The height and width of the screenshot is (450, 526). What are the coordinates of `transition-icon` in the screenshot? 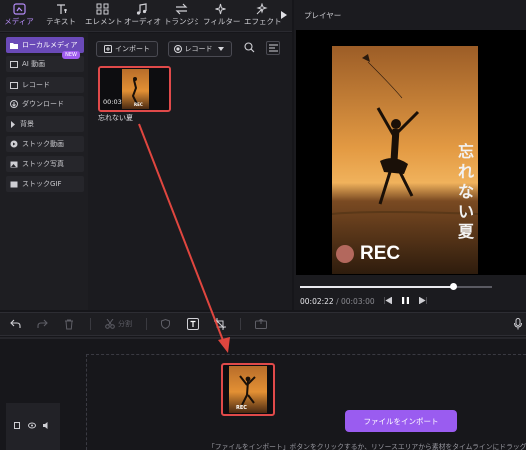 It's located at (181, 9).